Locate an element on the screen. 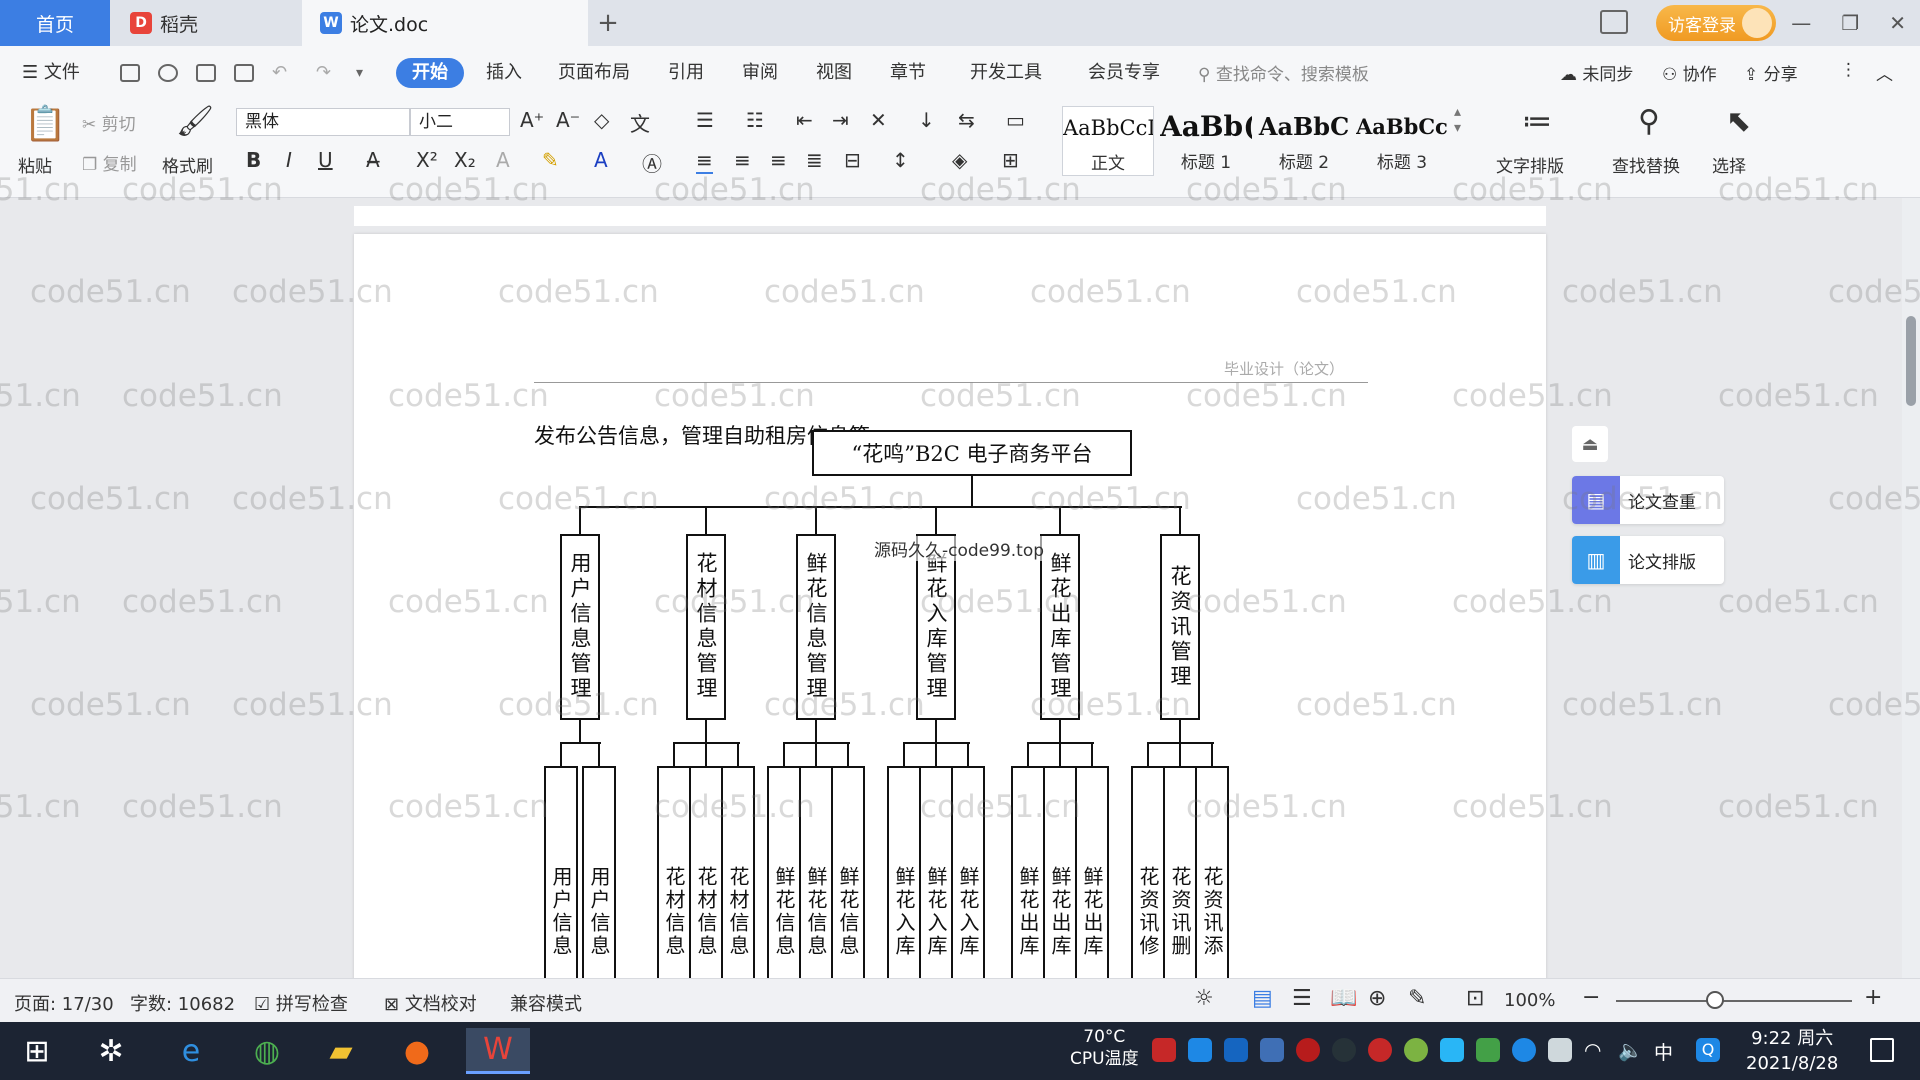  undo-icon: ↶ is located at coordinates (279, 73).